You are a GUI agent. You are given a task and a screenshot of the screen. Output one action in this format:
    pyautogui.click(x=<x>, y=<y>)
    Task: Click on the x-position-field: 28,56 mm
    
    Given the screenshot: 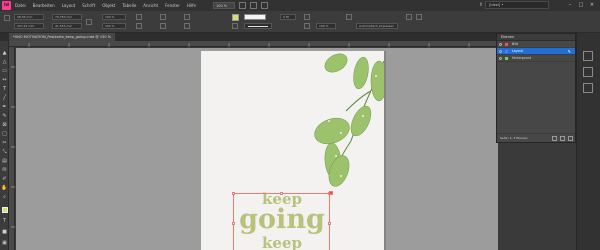 What is the action you would take?
    pyautogui.click(x=29, y=17)
    